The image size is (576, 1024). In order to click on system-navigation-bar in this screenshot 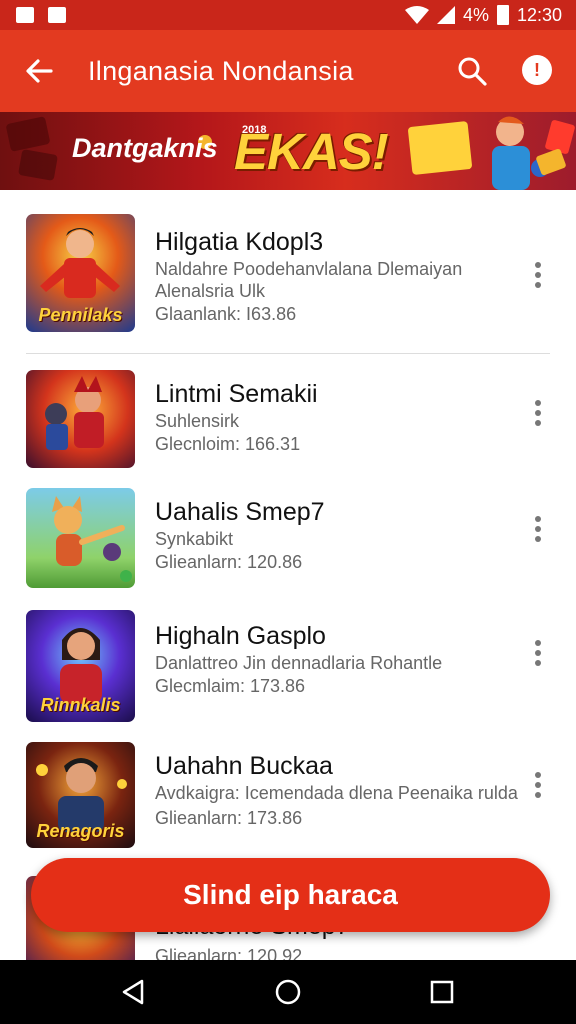, I will do `click(288, 992)`.